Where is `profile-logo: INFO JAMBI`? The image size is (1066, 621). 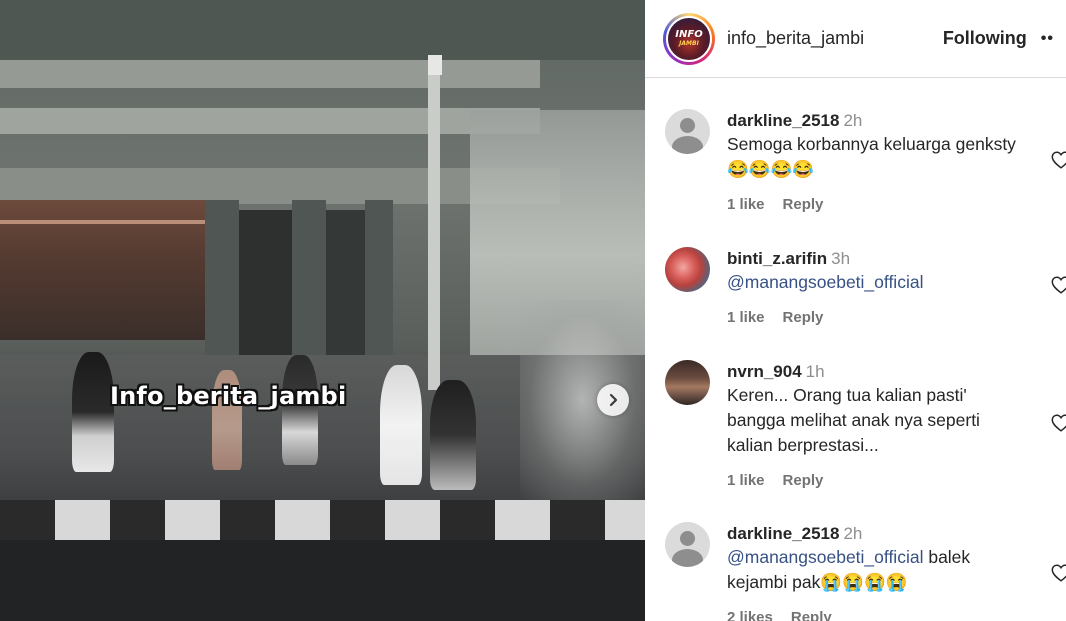
profile-logo: INFO JAMBI is located at coordinates (689, 38).